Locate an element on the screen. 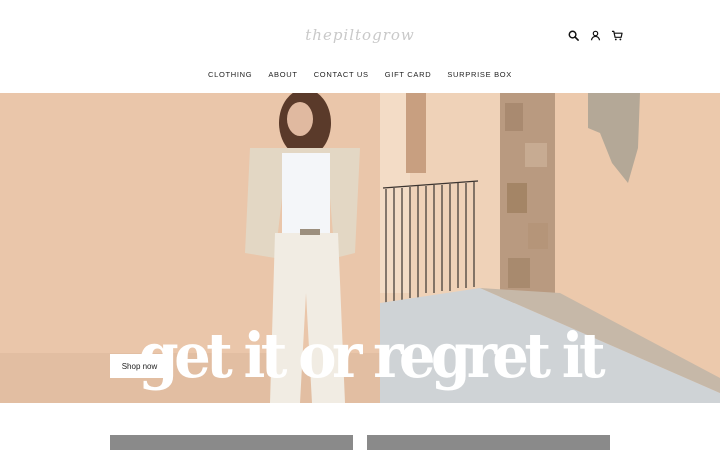  nav-item-surprise-box: SURPRISE BOX is located at coordinates (479, 74).